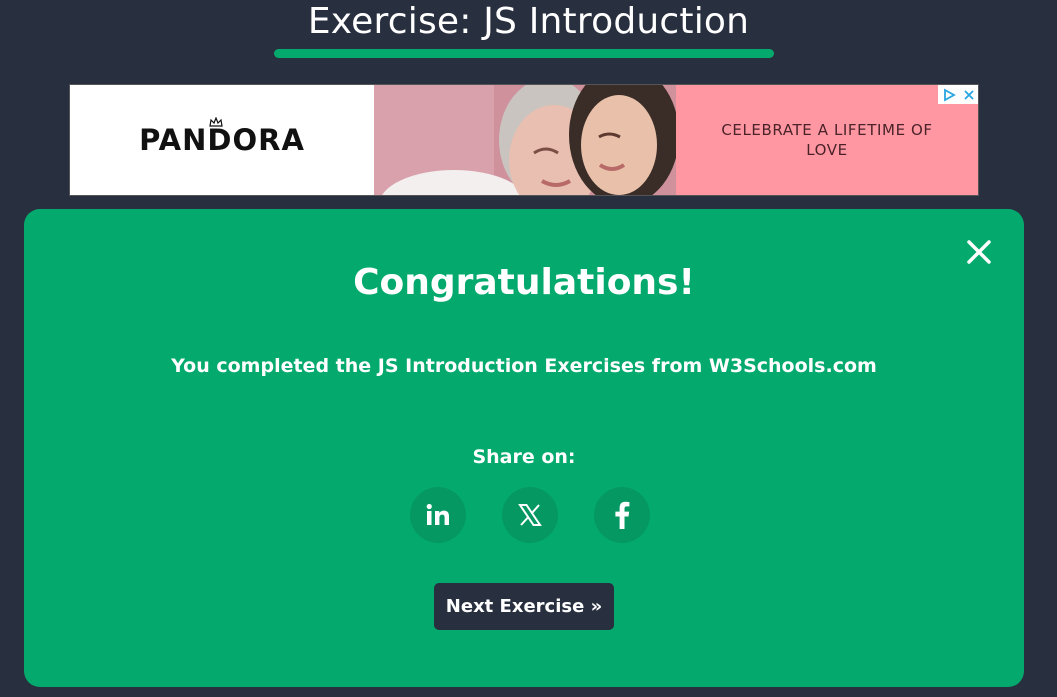  What do you see at coordinates (524, 457) in the screenshot?
I see `share-label: Share on:` at bounding box center [524, 457].